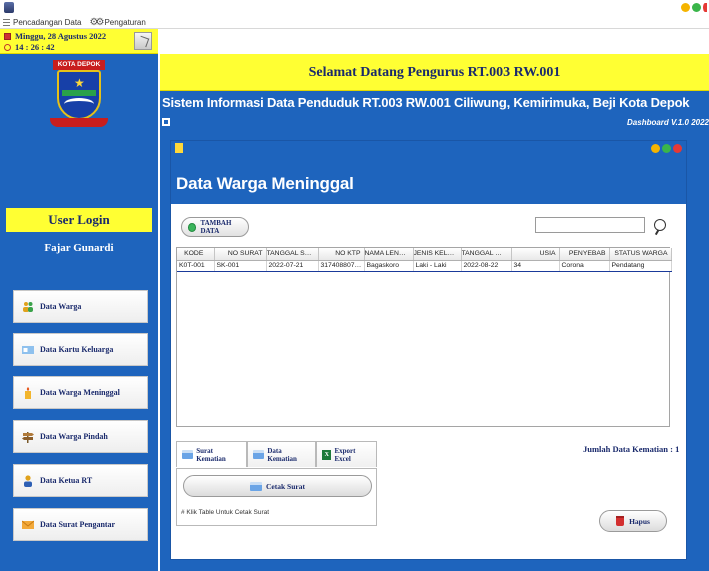 The width and height of the screenshot is (709, 571). I want to click on sidebar-item-data-warga-pindah: Data Warga Pindah, so click(80, 436).